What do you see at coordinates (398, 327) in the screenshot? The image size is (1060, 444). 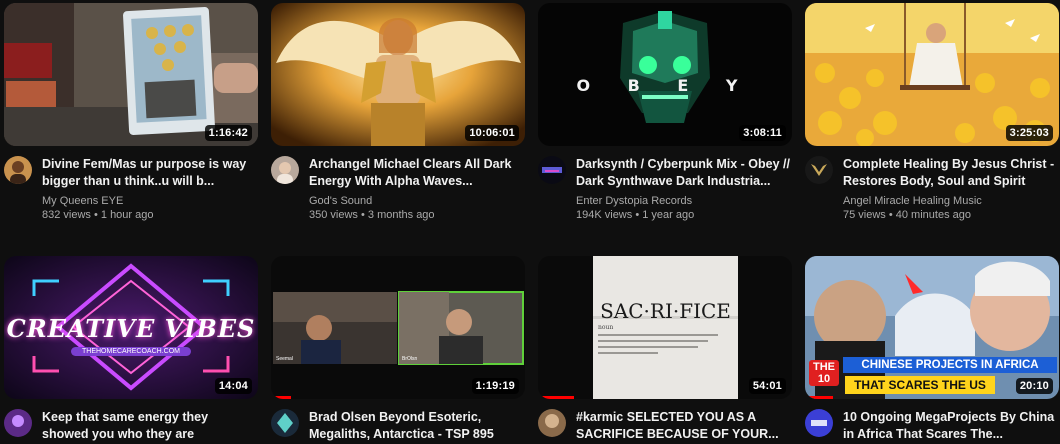 I see `video-thumbnail: Seemal BrOlsn 1:19:19` at bounding box center [398, 327].